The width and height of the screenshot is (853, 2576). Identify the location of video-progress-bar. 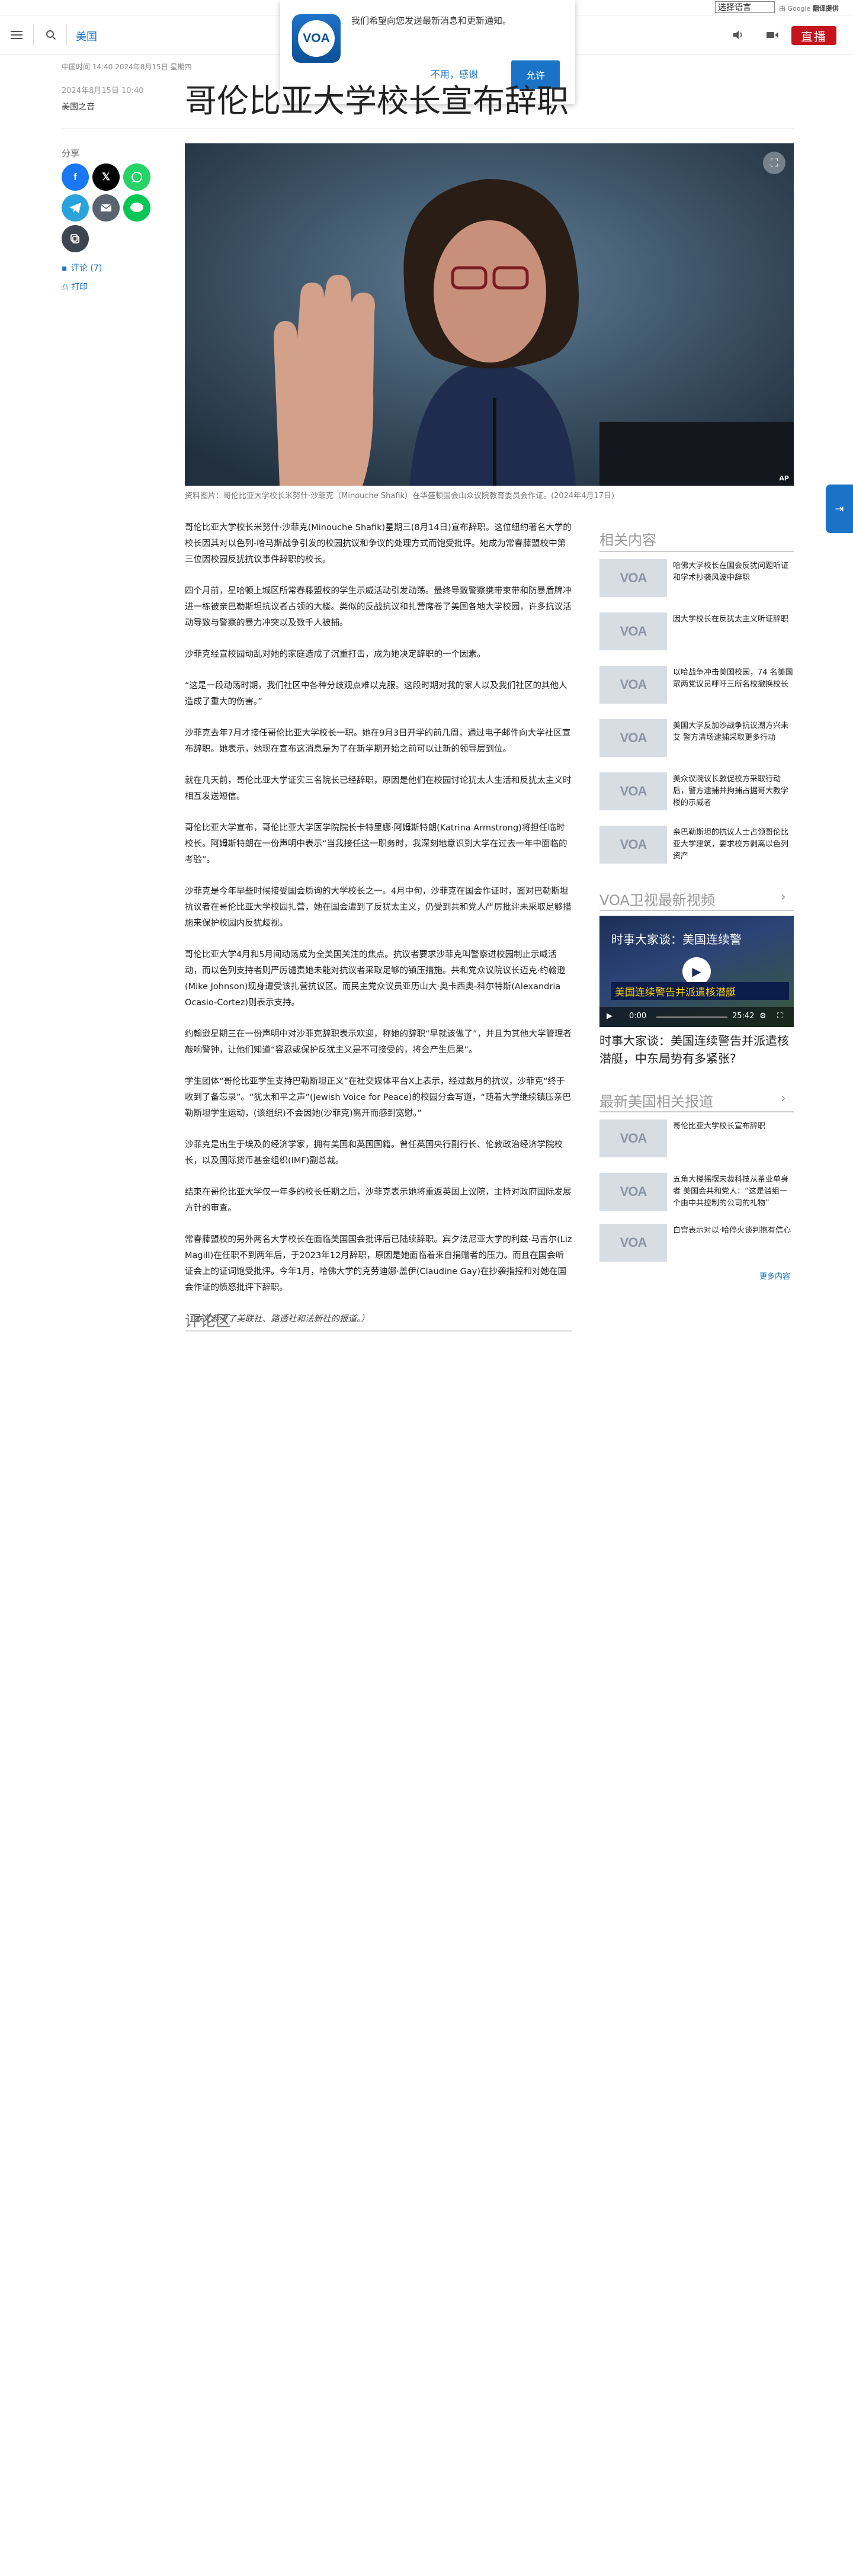
(692, 1017).